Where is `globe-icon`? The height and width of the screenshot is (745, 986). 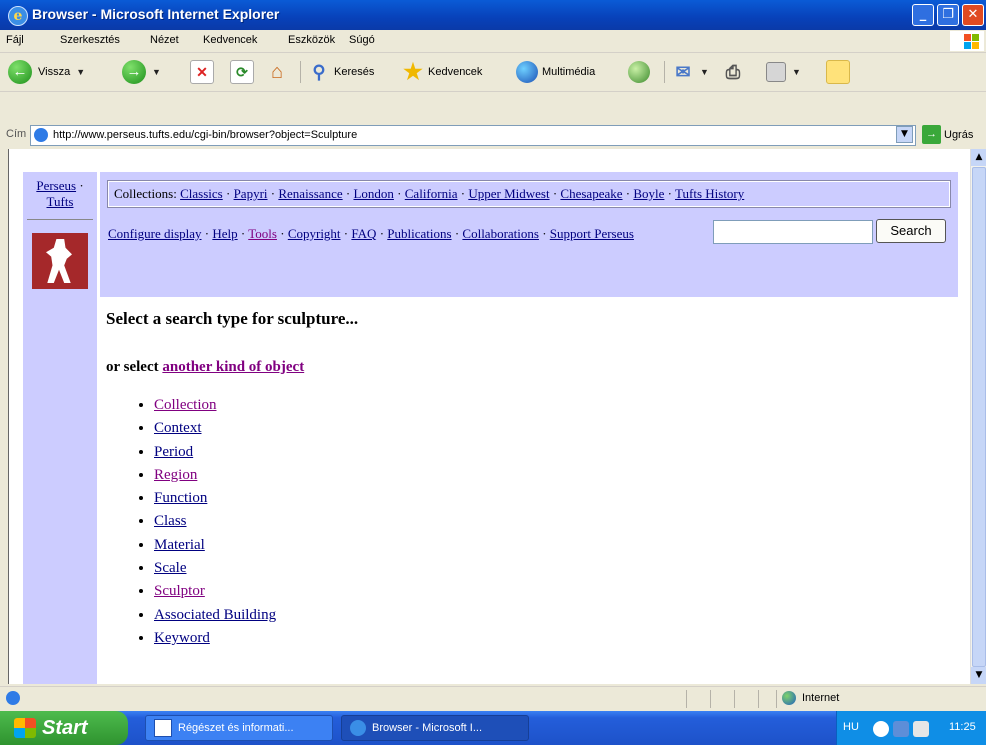 globe-icon is located at coordinates (789, 698).